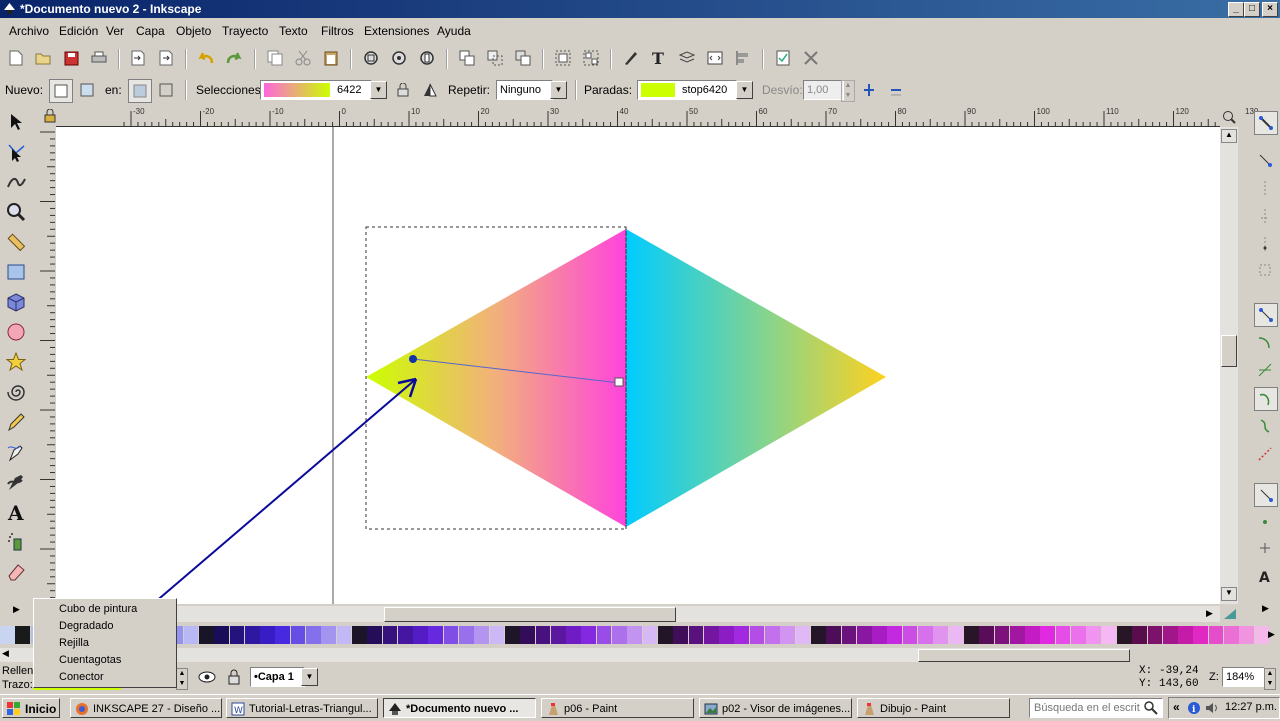  Describe the element at coordinates (896, 90) in the screenshot. I see `delete-stop-icon` at that location.